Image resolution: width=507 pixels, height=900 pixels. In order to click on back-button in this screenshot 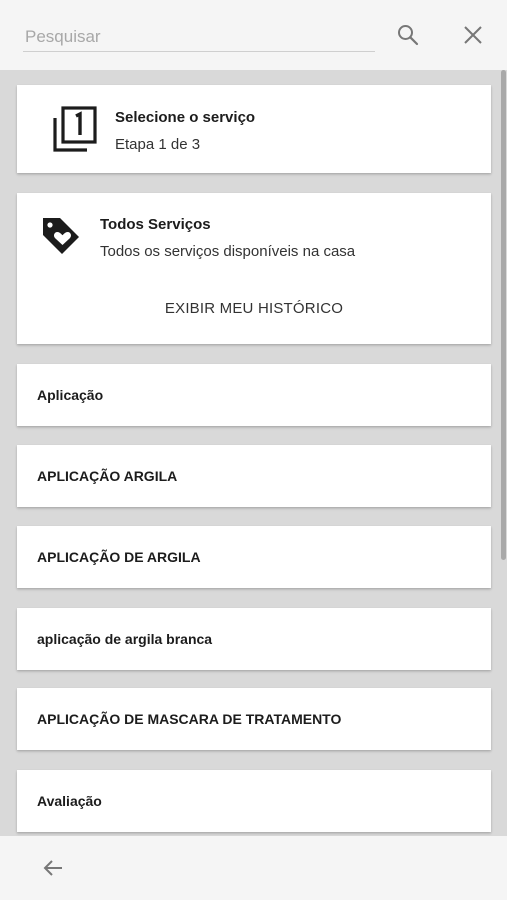, I will do `click(53, 868)`.